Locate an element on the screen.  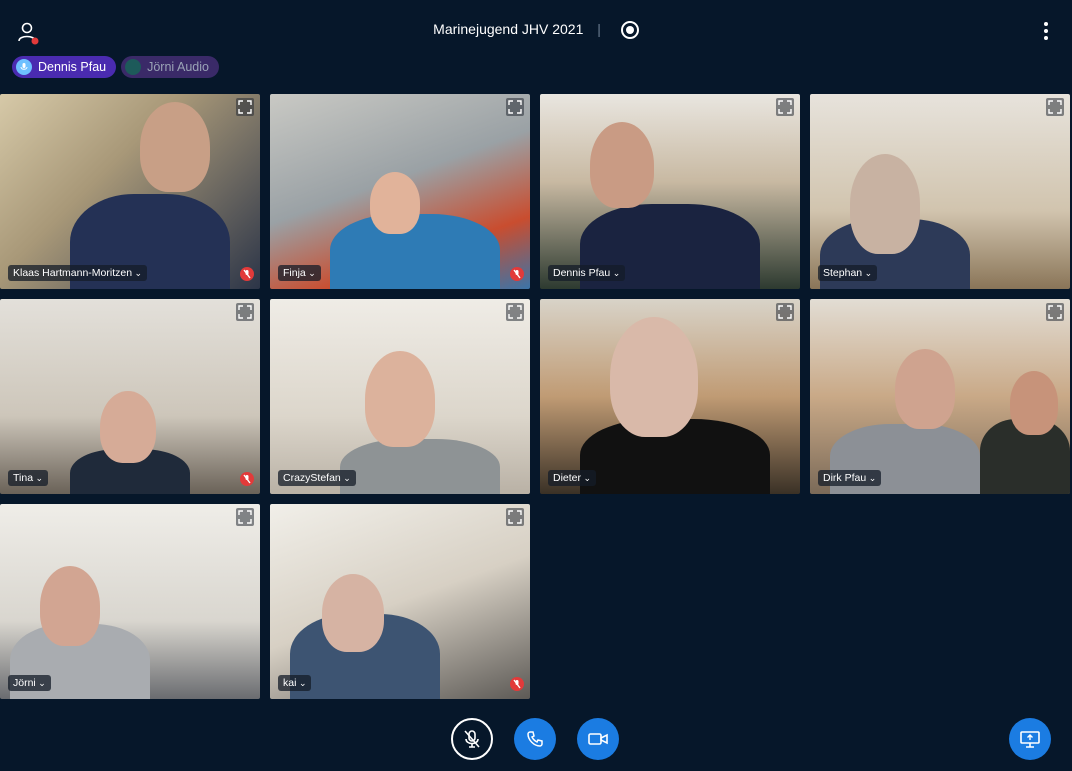
participant-name: Stephan is located at coordinates (848, 273).